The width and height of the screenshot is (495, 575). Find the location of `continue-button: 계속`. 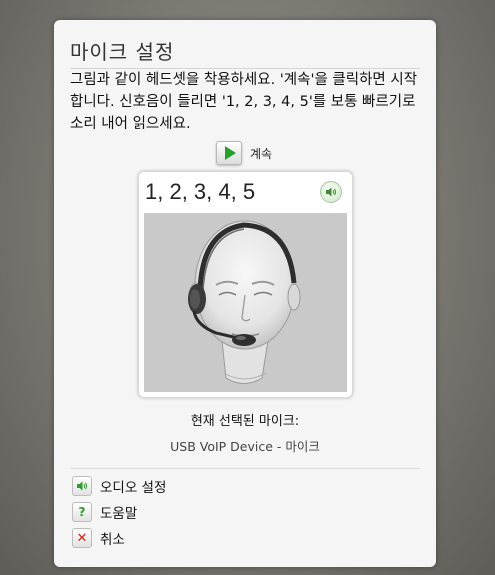

continue-button: 계속 is located at coordinates (244, 153).